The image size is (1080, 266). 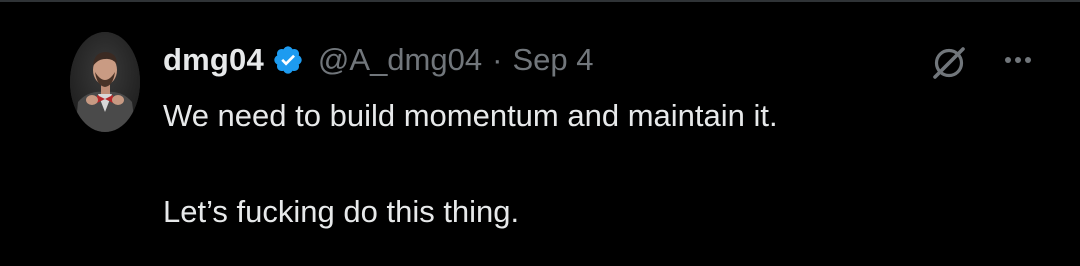 What do you see at coordinates (400, 60) in the screenshot?
I see `author-handle: @A_dmg04` at bounding box center [400, 60].